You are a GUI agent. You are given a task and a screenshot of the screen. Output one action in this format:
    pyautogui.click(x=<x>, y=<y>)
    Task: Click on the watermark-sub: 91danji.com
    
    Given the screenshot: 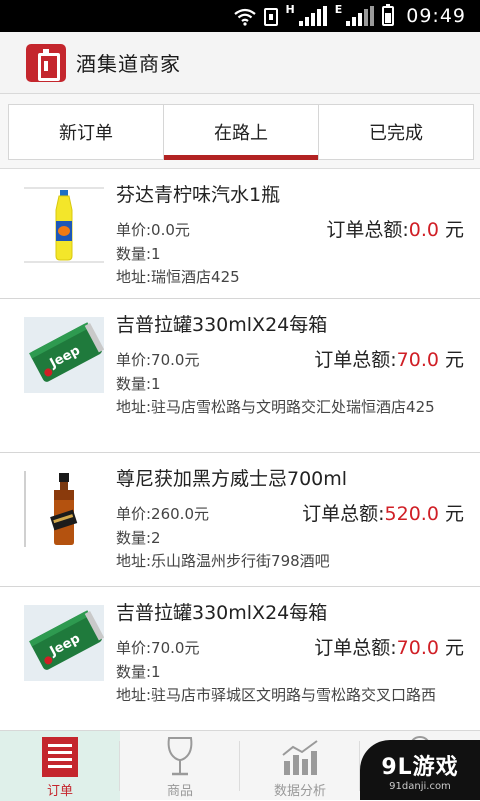 What is the action you would take?
    pyautogui.click(x=420, y=786)
    